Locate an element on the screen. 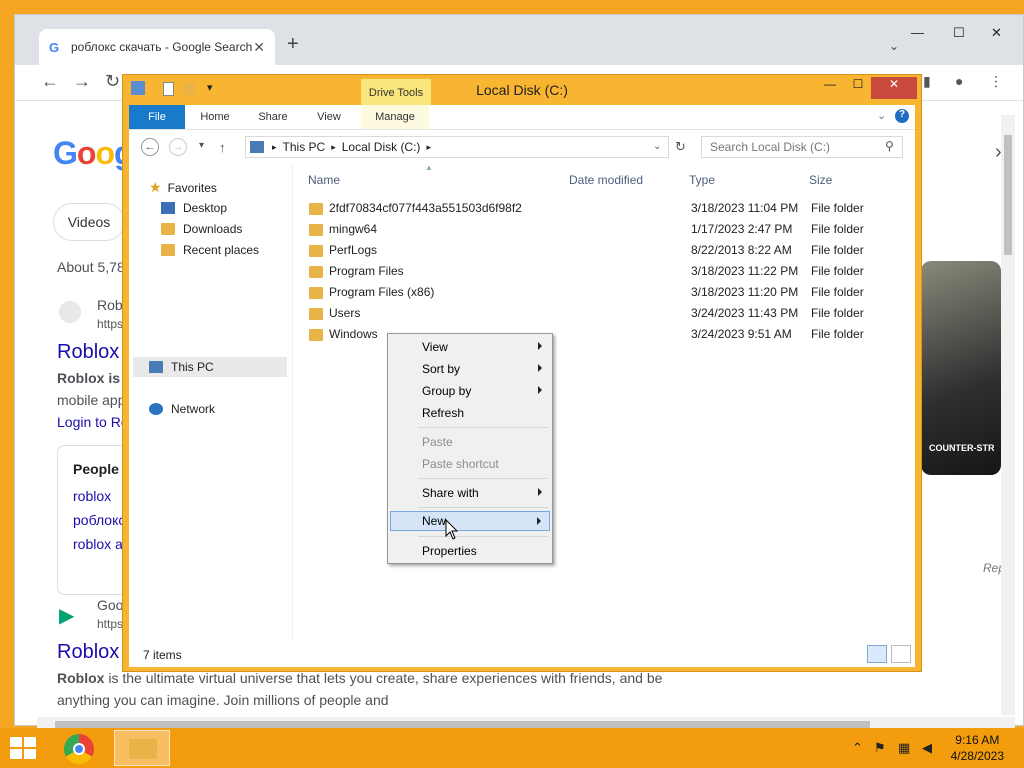 This screenshot has height=768, width=1024. nav-this-pc: This PC is located at coordinates (181, 367).